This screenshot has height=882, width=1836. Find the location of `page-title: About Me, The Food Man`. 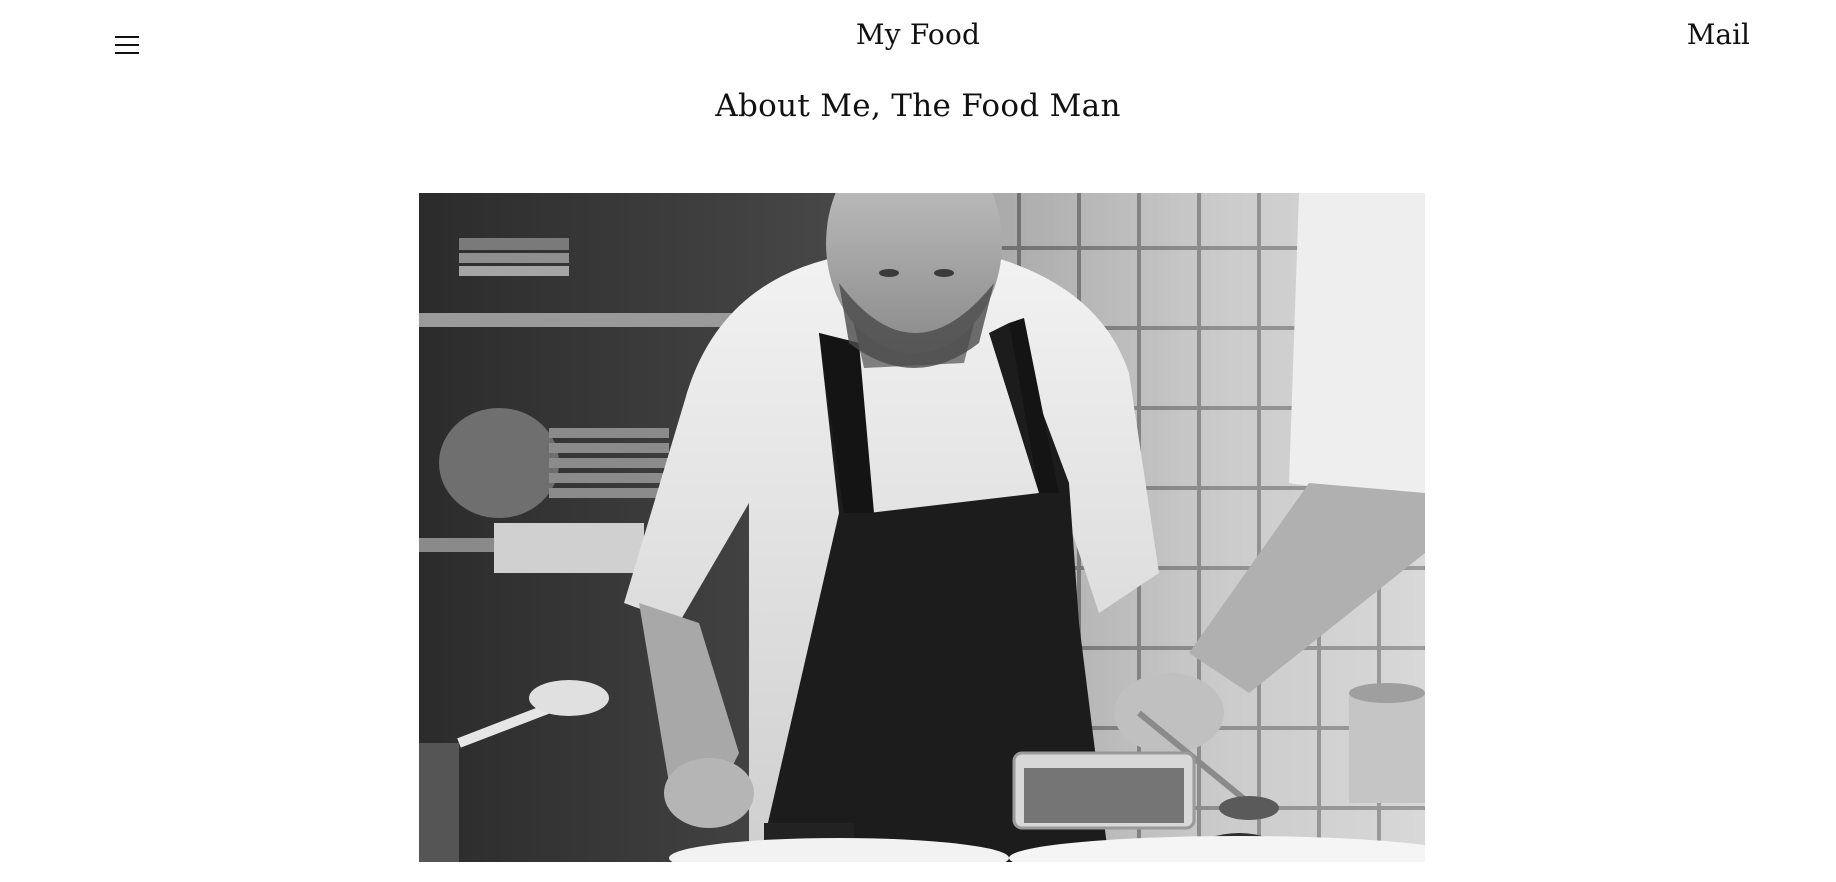

page-title: About Me, The Food Man is located at coordinates (918, 106).